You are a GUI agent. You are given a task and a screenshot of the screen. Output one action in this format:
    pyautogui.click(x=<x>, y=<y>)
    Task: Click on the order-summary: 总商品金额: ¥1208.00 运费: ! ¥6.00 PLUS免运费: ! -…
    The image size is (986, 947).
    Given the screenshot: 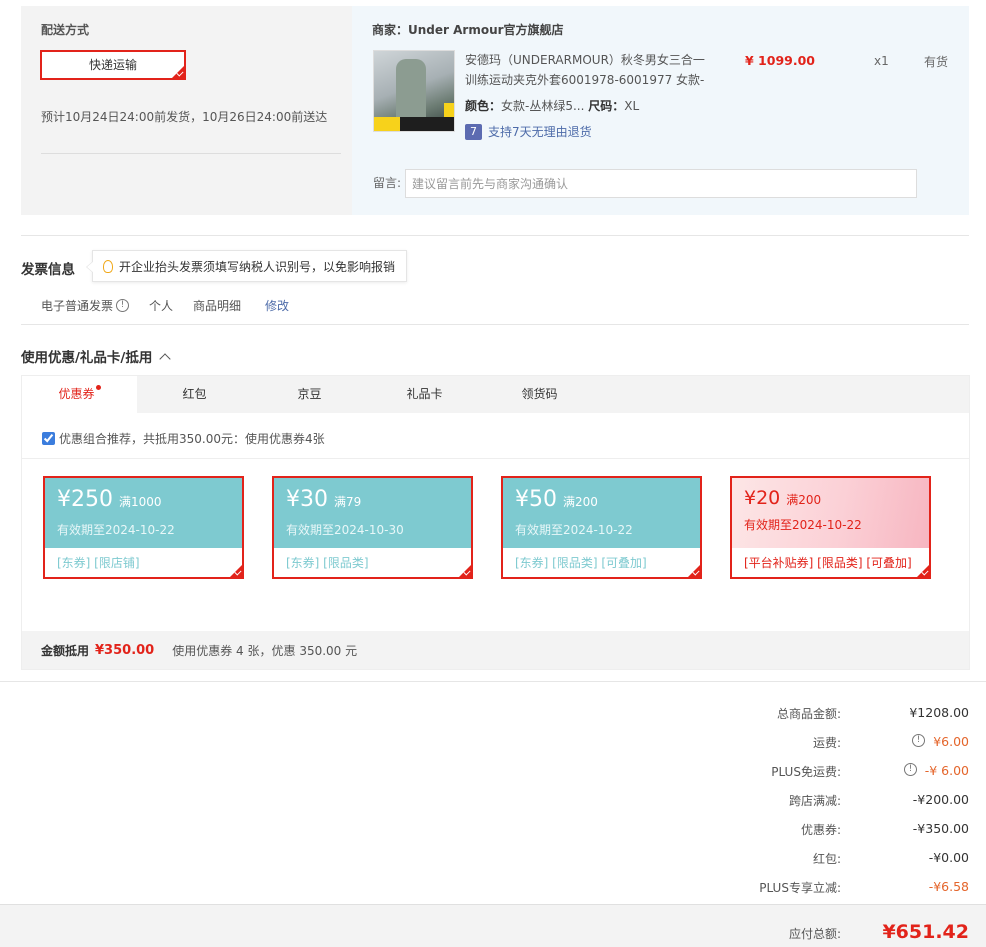 What is the action you would take?
    pyautogui.click(x=769, y=805)
    